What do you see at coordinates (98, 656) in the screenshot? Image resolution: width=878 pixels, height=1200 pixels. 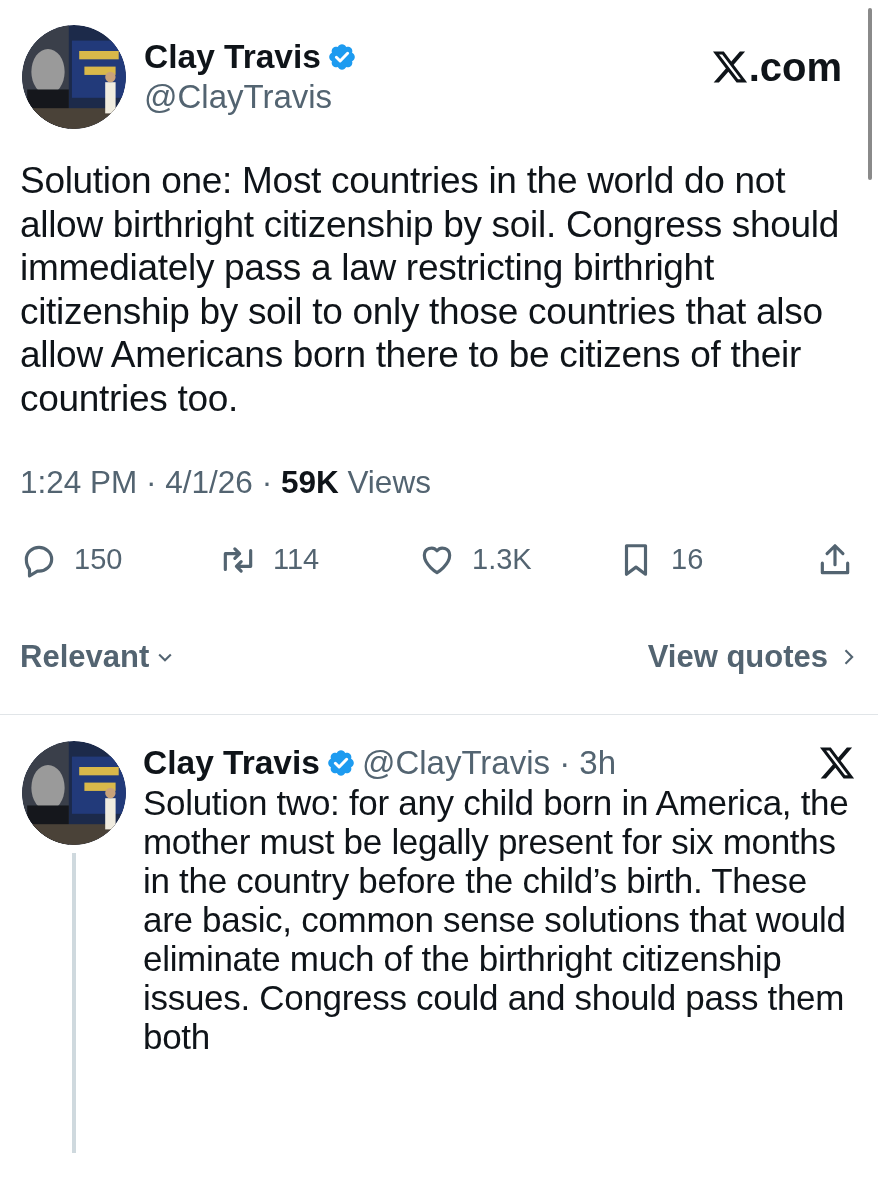 I see `sort-dropdown: Relevant` at bounding box center [98, 656].